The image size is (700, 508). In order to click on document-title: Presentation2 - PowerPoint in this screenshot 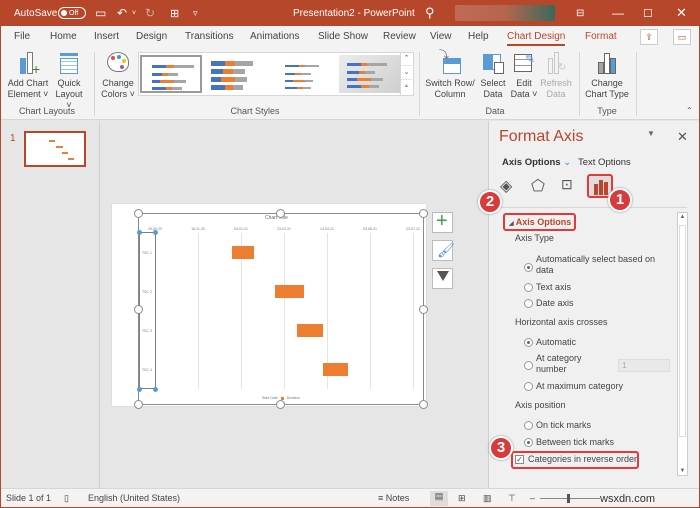, I will do `click(354, 13)`.